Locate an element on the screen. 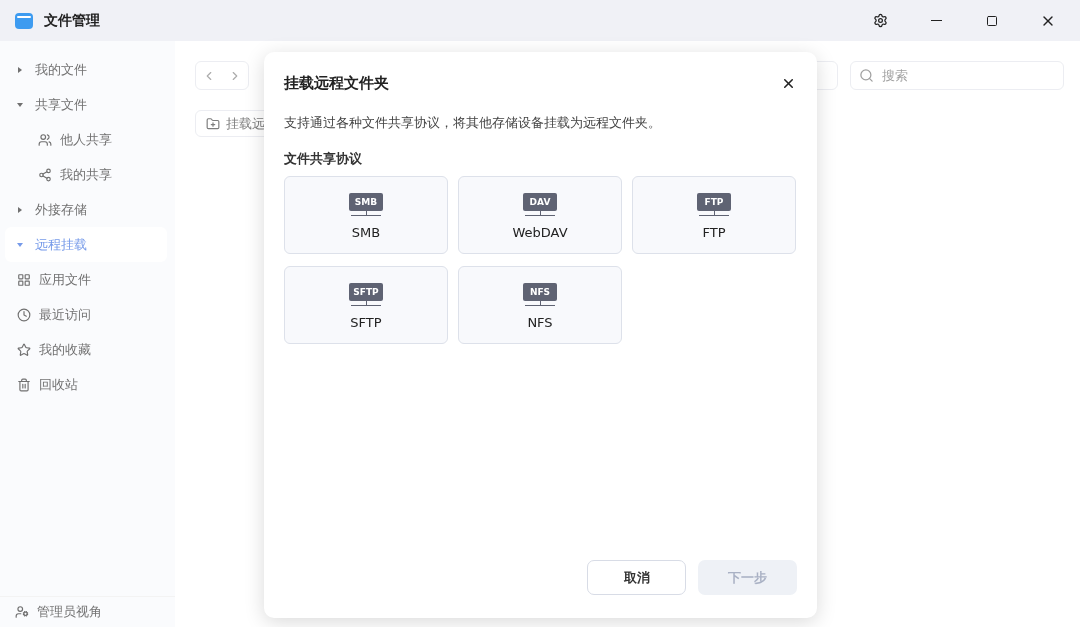 Image resolution: width=1080 pixels, height=627 pixels. sidebar-item: 最近访问 is located at coordinates (86, 314).